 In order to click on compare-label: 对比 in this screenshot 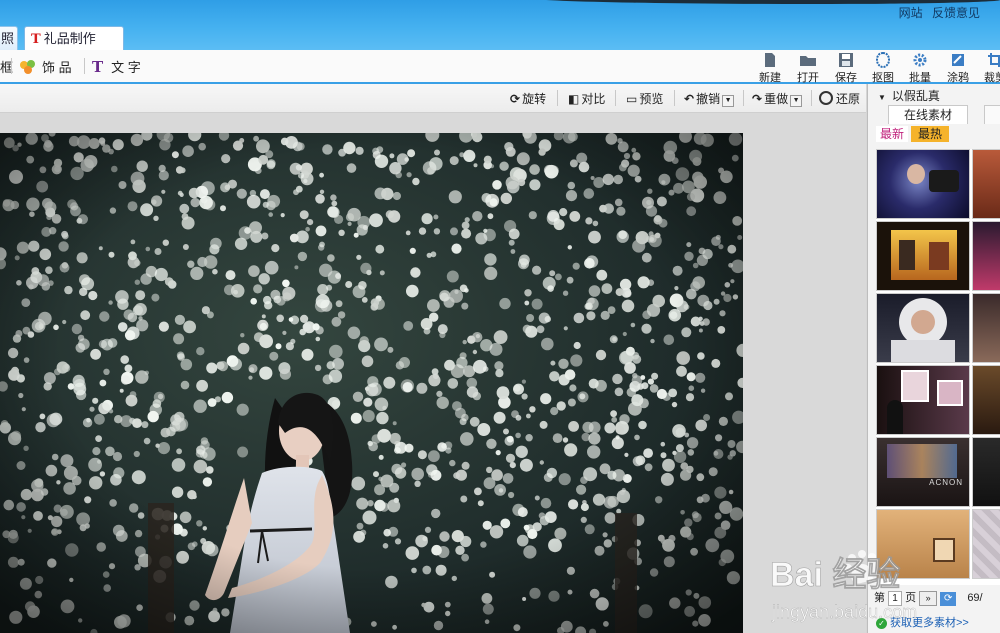, I will do `click(593, 99)`.